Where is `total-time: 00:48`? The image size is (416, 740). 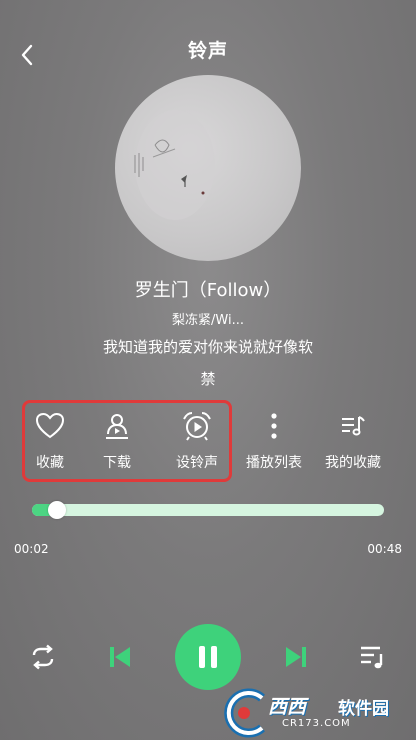
total-time: 00:48 is located at coordinates (384, 549).